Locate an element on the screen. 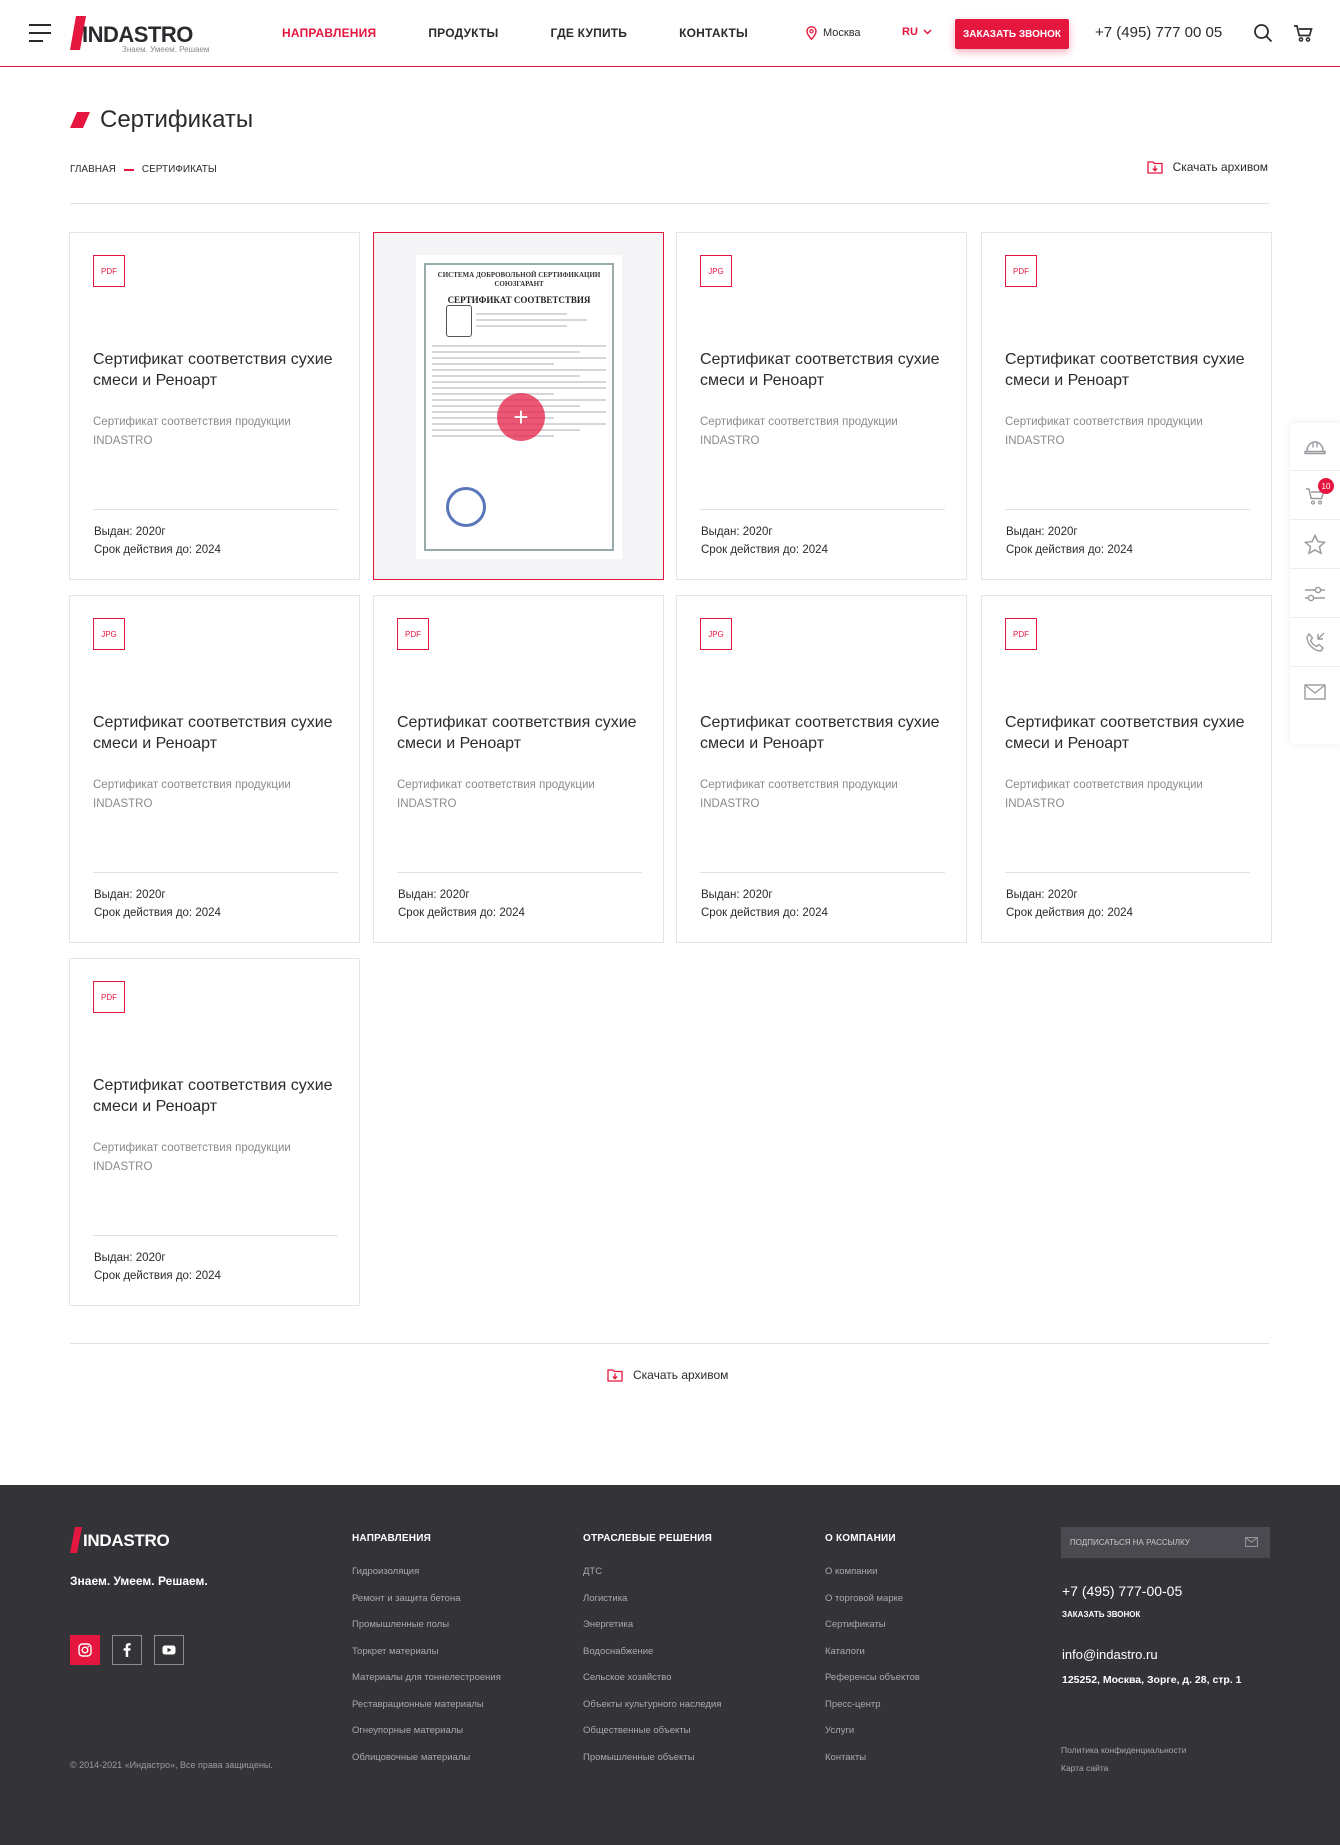 The height and width of the screenshot is (1845, 1340). footer-link: Референсы объектов is located at coordinates (872, 1677).